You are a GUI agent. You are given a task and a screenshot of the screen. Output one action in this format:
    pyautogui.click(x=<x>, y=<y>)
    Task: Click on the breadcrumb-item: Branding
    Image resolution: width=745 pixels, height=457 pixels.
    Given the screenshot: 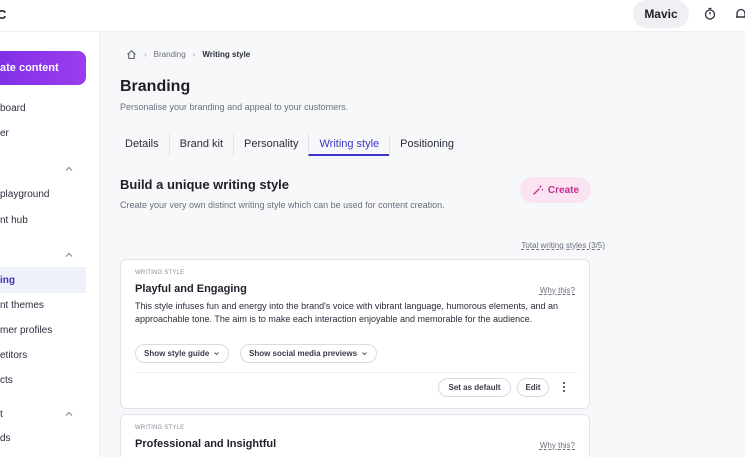 What is the action you would take?
    pyautogui.click(x=170, y=54)
    